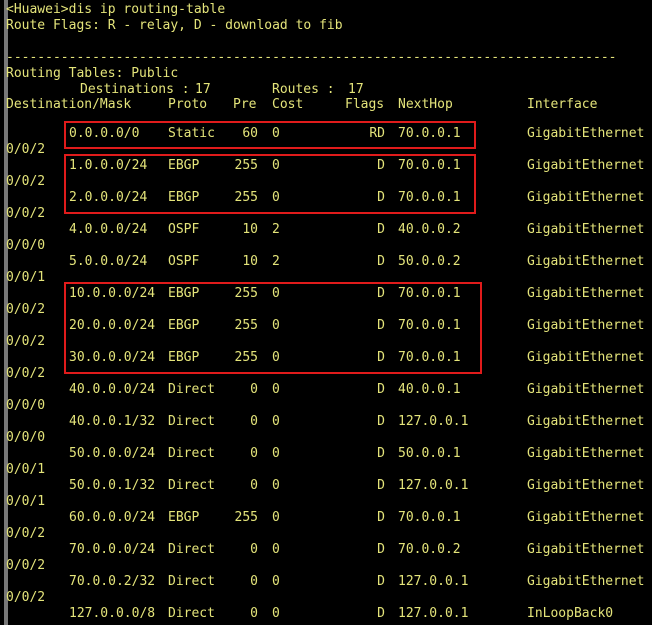 This screenshot has height=625, width=652. What do you see at coordinates (112, 293) in the screenshot?
I see `cell-destination-mask: 10.0.0.0/24` at bounding box center [112, 293].